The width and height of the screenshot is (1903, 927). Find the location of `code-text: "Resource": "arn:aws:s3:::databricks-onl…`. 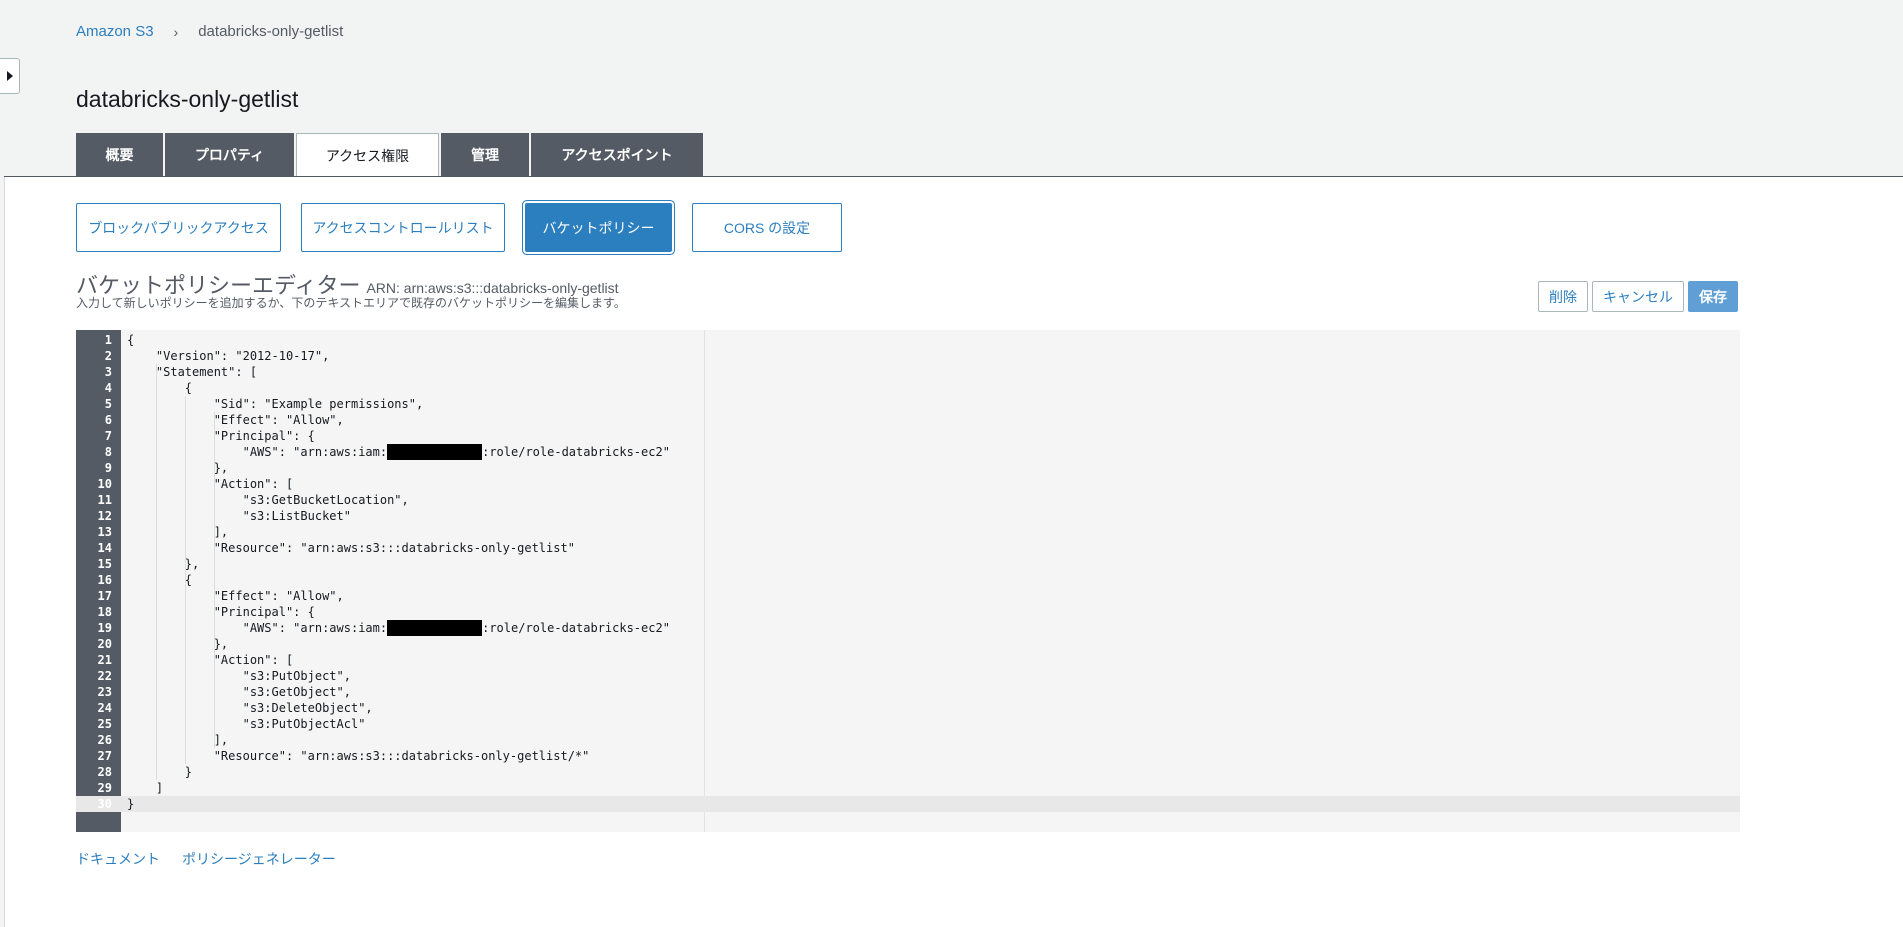

code-text: "Resource": "arn:aws:s3:::databricks-onl… is located at coordinates (358, 756).